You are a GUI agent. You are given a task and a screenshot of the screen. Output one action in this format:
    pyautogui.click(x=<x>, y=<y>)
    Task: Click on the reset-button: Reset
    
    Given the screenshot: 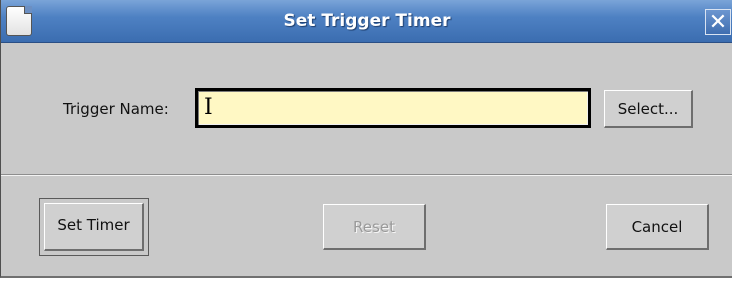 What is the action you would take?
    pyautogui.click(x=374, y=227)
    